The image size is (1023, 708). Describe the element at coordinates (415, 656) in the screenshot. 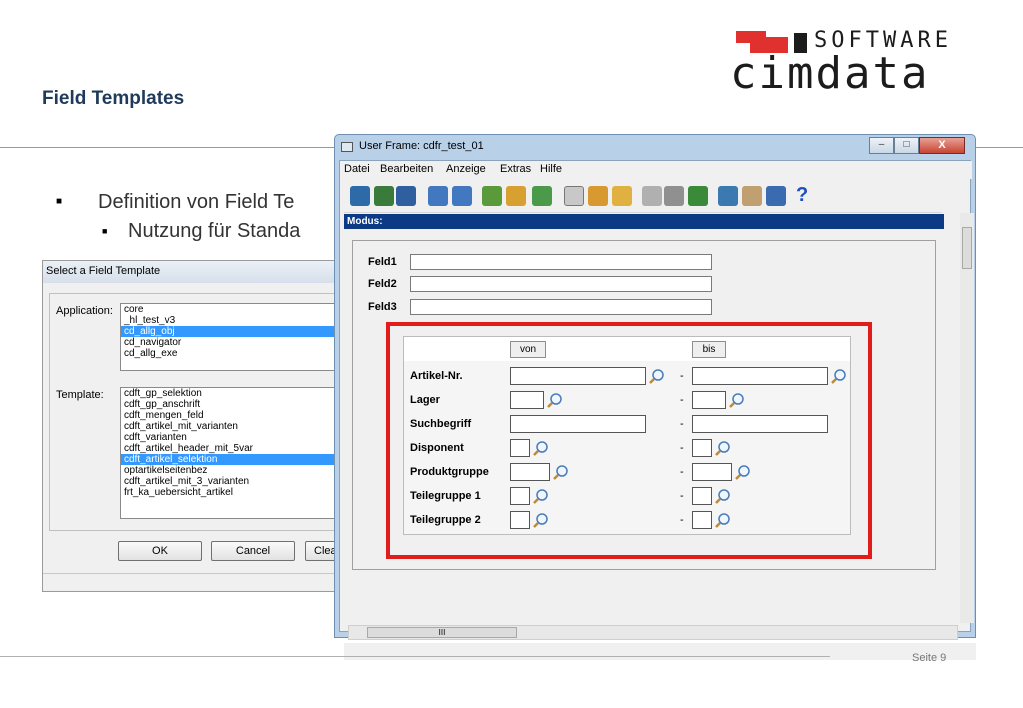

I see `footer-divider` at that location.